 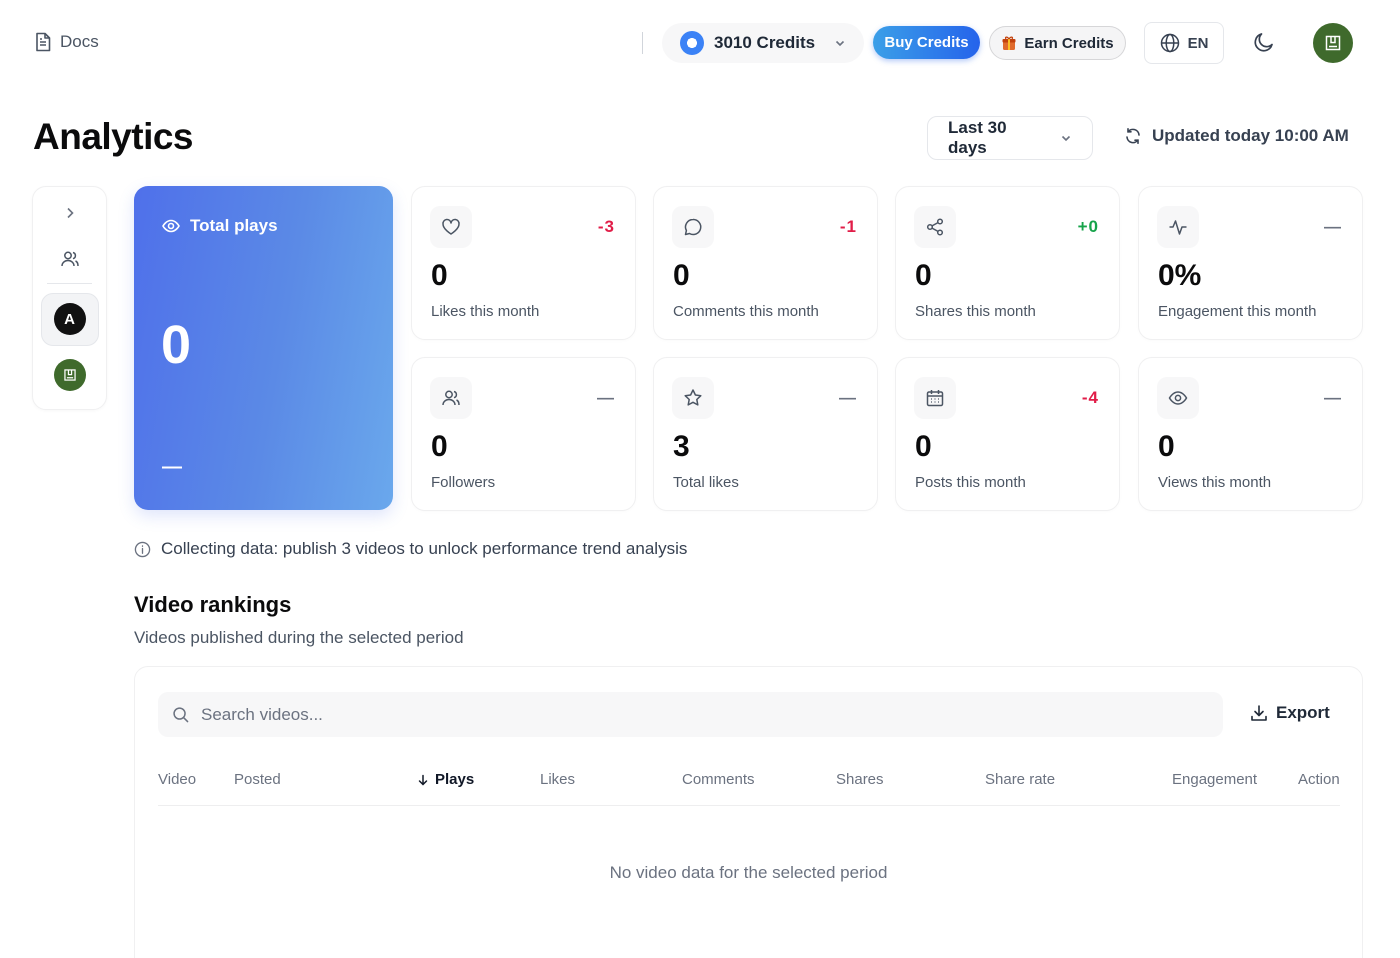 What do you see at coordinates (1180, 275) in the screenshot?
I see `metric-value: 0%` at bounding box center [1180, 275].